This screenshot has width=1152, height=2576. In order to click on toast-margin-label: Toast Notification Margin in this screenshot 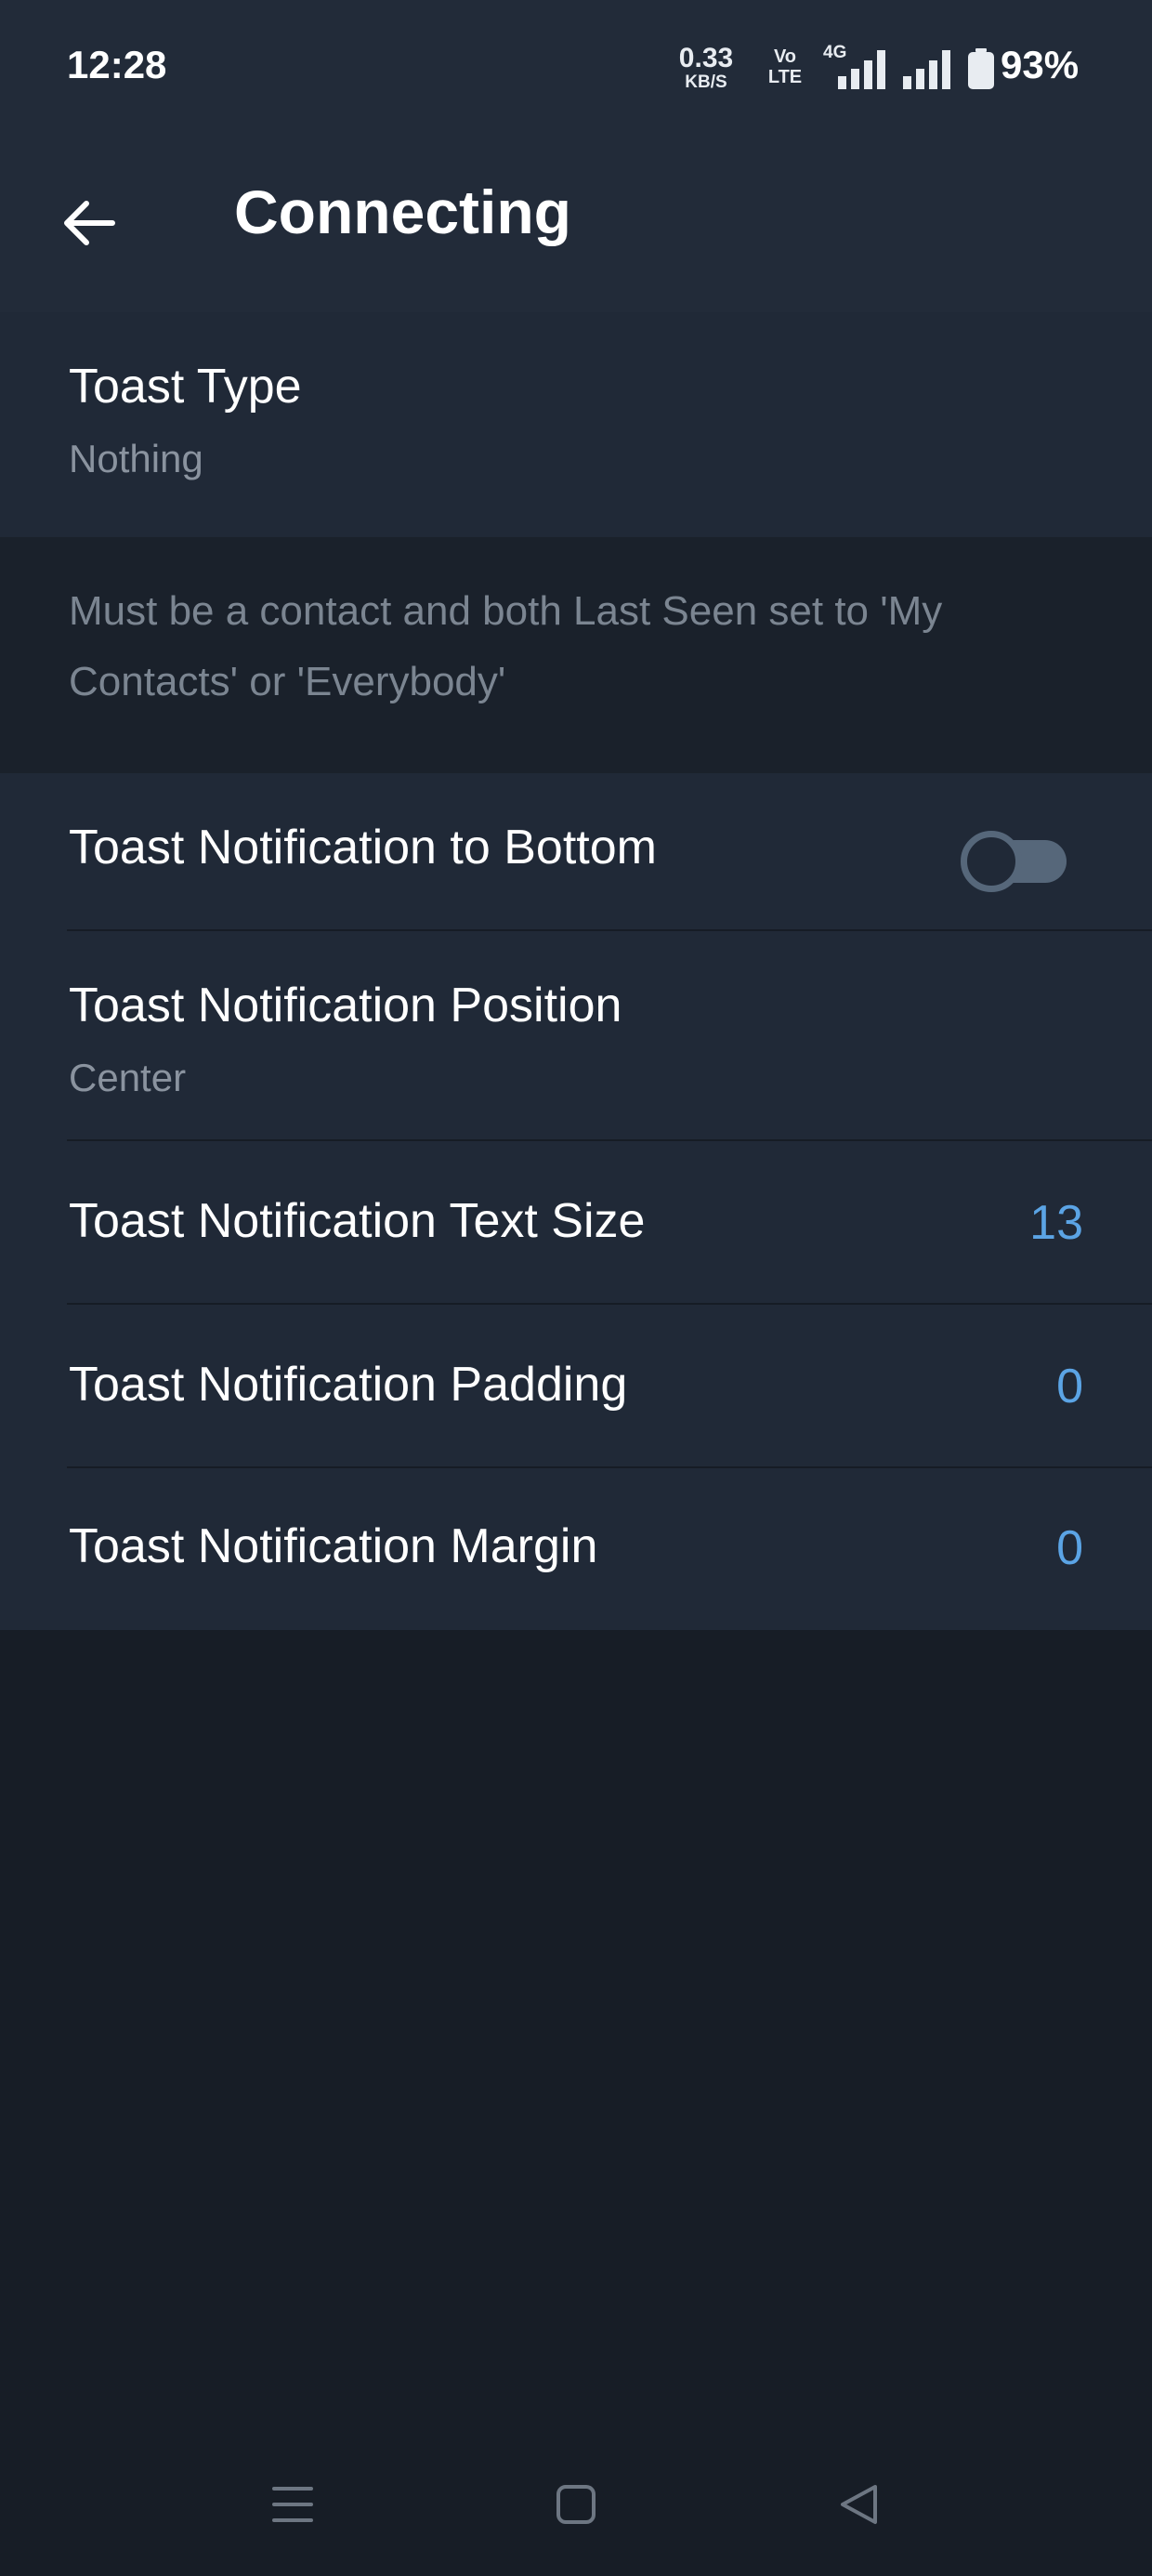, I will do `click(333, 1546)`.